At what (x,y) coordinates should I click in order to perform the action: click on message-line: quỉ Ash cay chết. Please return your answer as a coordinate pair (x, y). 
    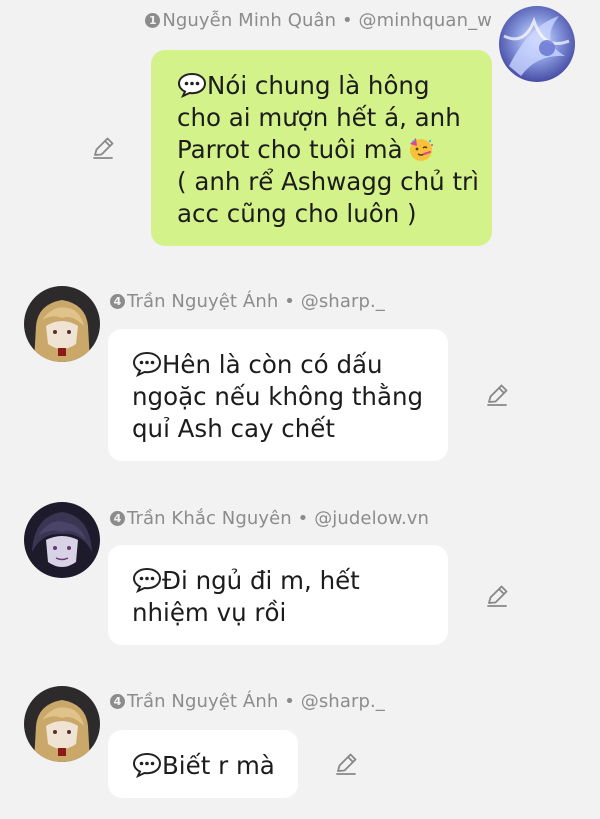
    Looking at the image, I should click on (233, 428).